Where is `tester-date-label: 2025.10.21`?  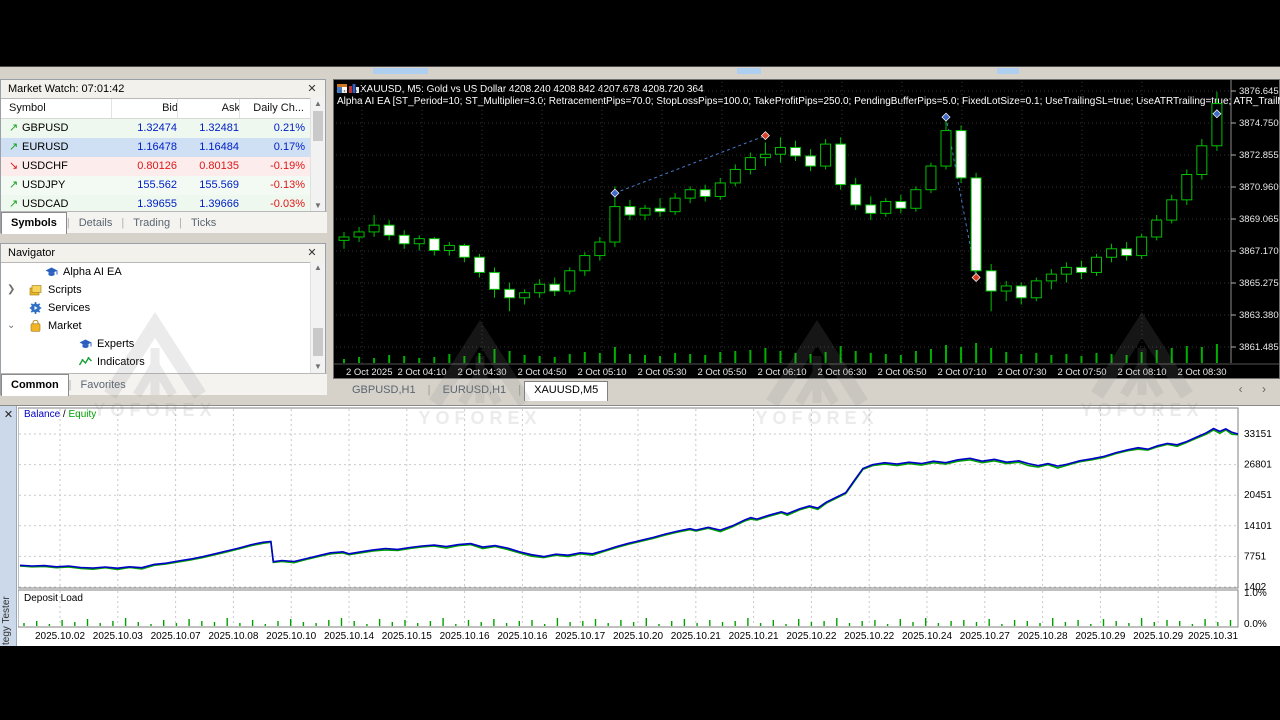 tester-date-label: 2025.10.21 is located at coordinates (696, 636).